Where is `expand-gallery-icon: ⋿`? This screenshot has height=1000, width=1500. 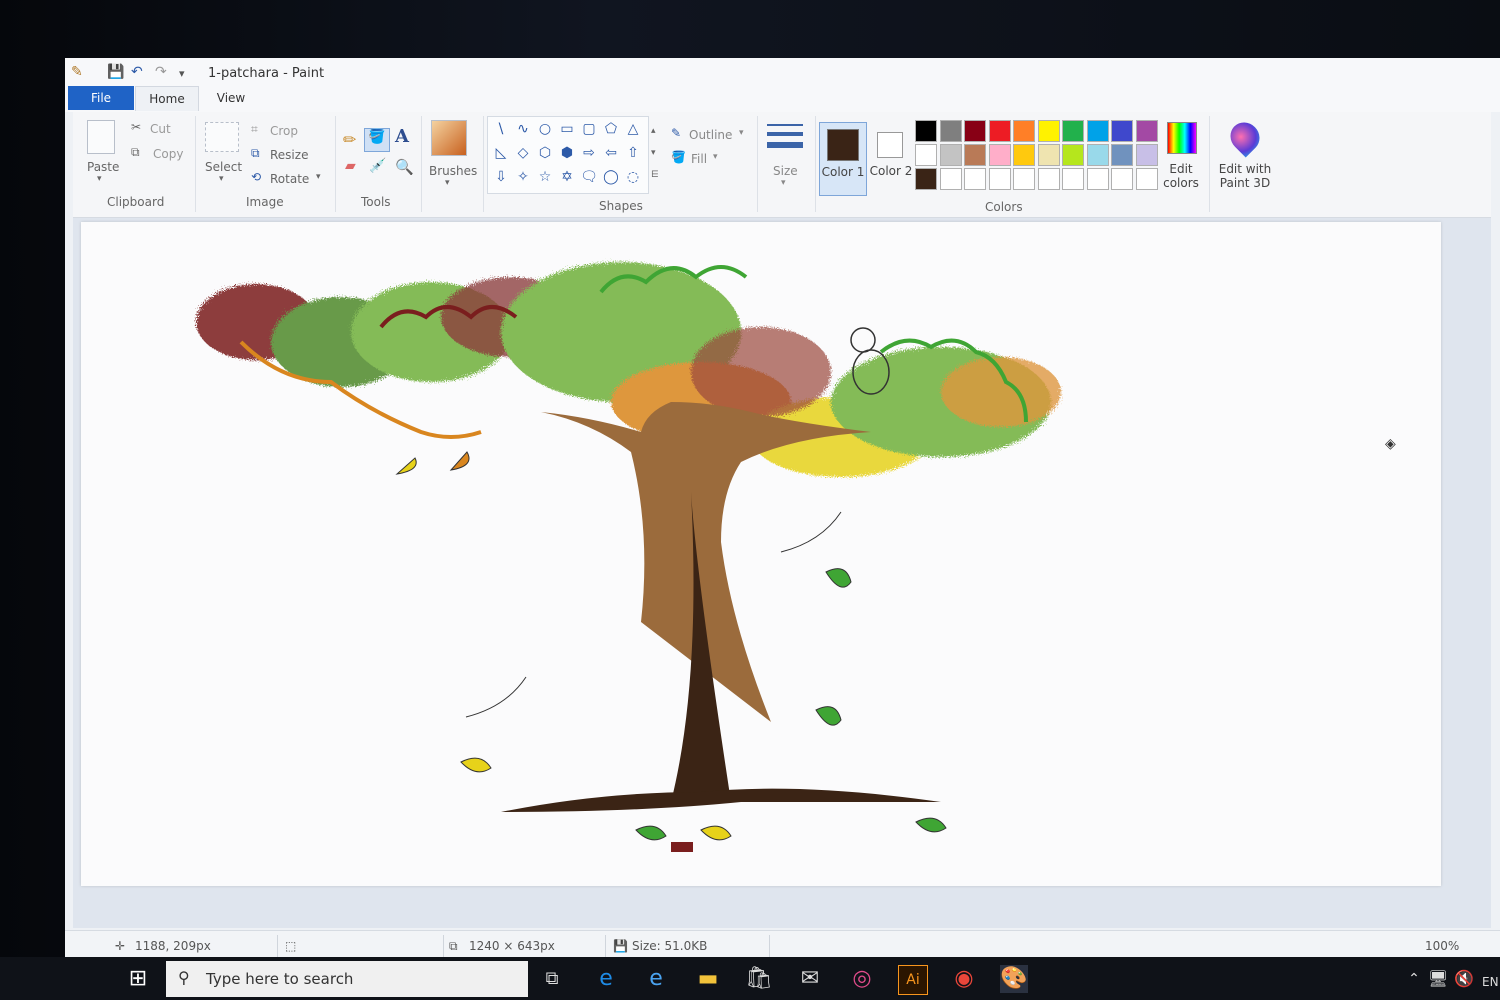
expand-gallery-icon: ⋿ is located at coordinates (655, 175).